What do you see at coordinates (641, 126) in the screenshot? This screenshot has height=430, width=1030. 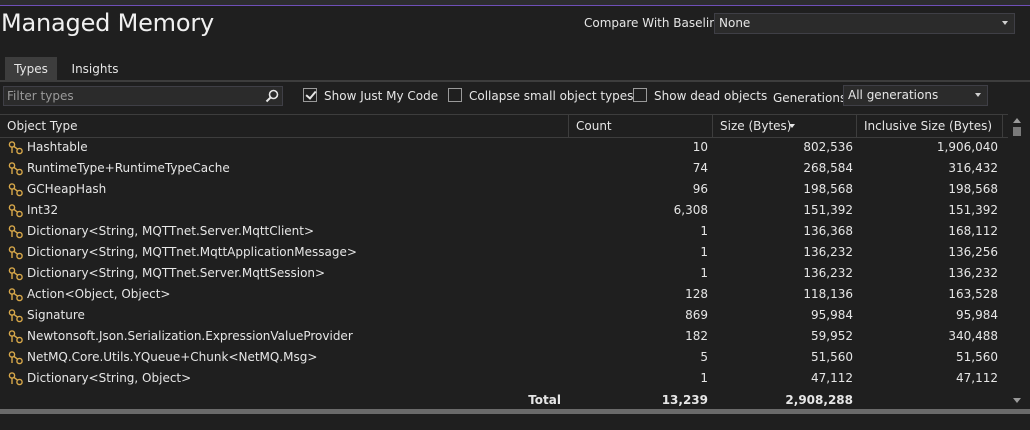 I see `column-header-count: Count` at bounding box center [641, 126].